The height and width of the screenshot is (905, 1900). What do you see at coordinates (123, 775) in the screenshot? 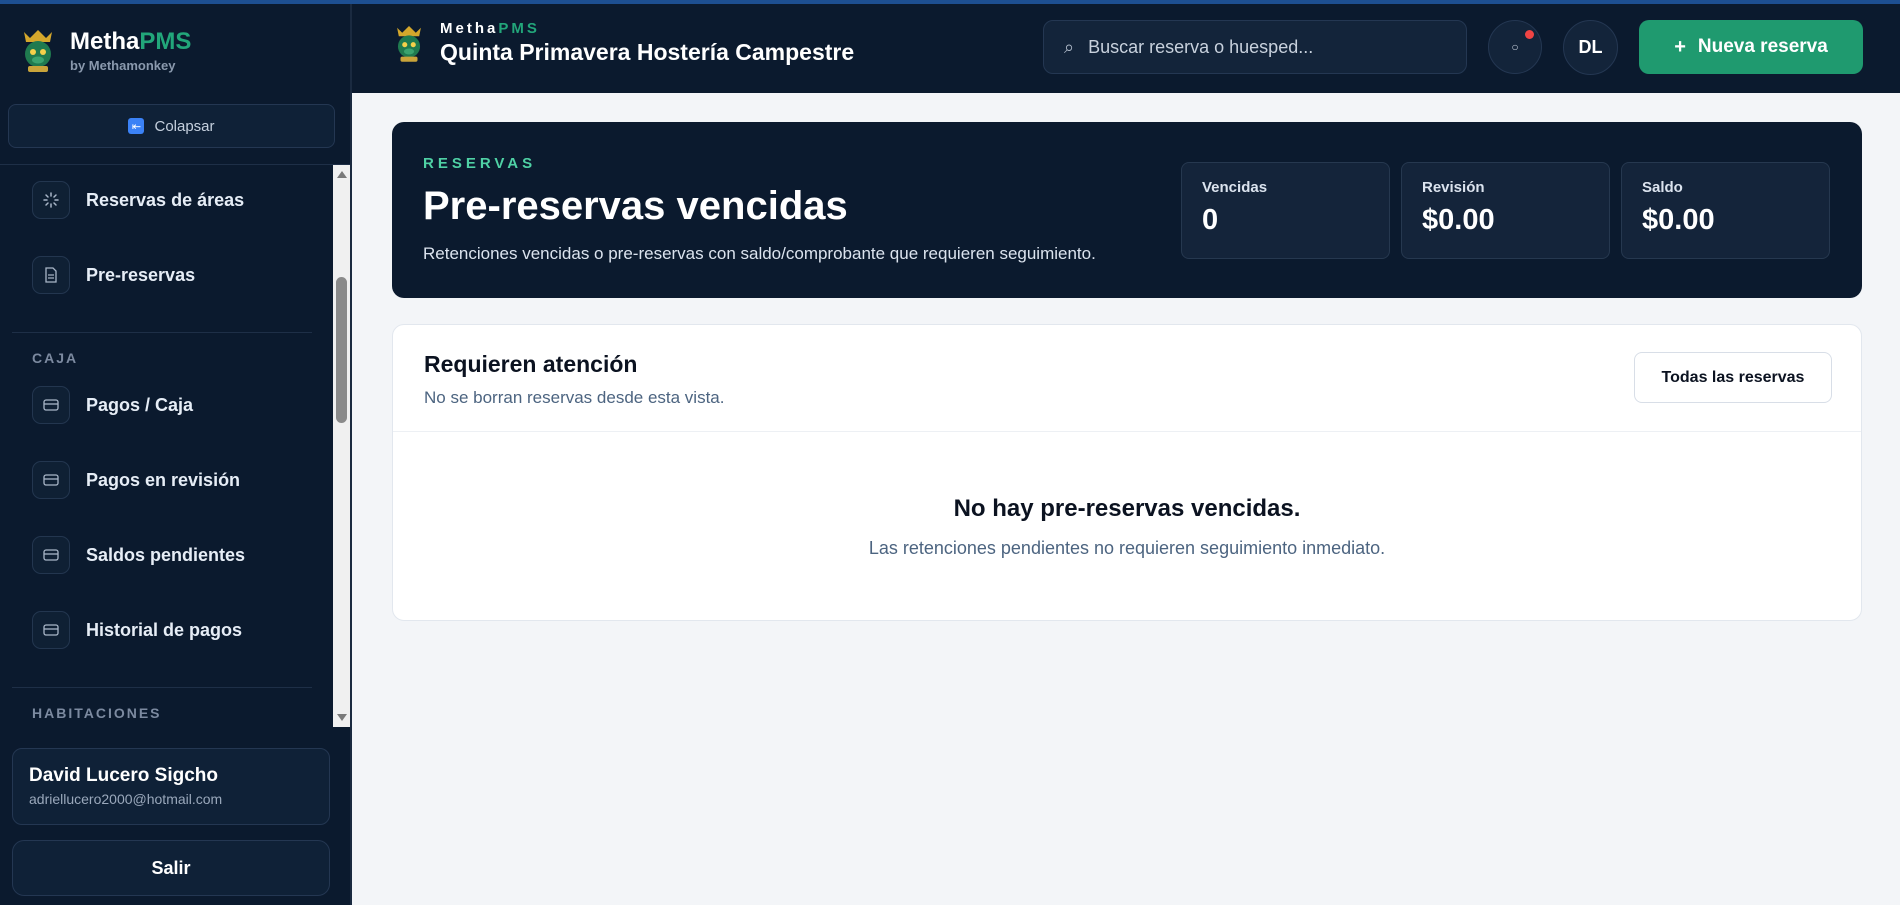
I see `user-name: David Lucero Sigcho` at bounding box center [123, 775].